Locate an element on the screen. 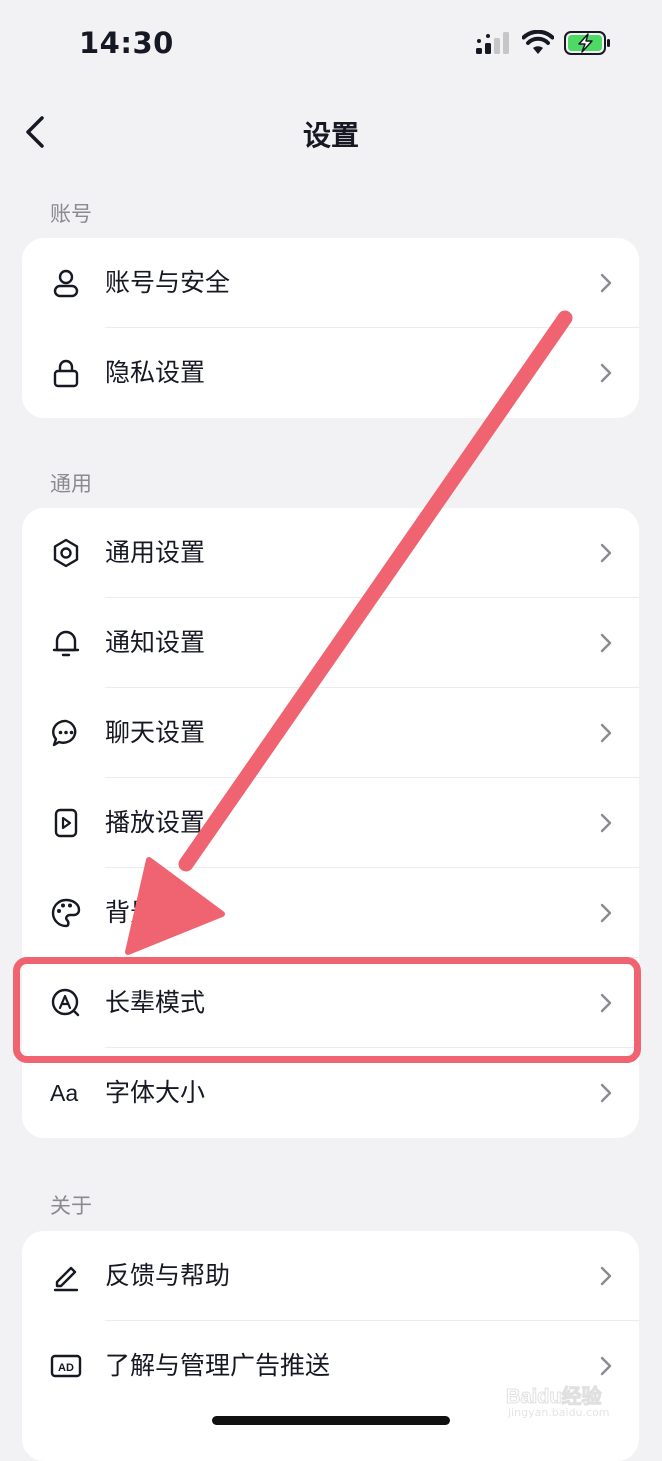 This screenshot has height=1461, width=662. ad-icon: AD is located at coordinates (66, 1366).